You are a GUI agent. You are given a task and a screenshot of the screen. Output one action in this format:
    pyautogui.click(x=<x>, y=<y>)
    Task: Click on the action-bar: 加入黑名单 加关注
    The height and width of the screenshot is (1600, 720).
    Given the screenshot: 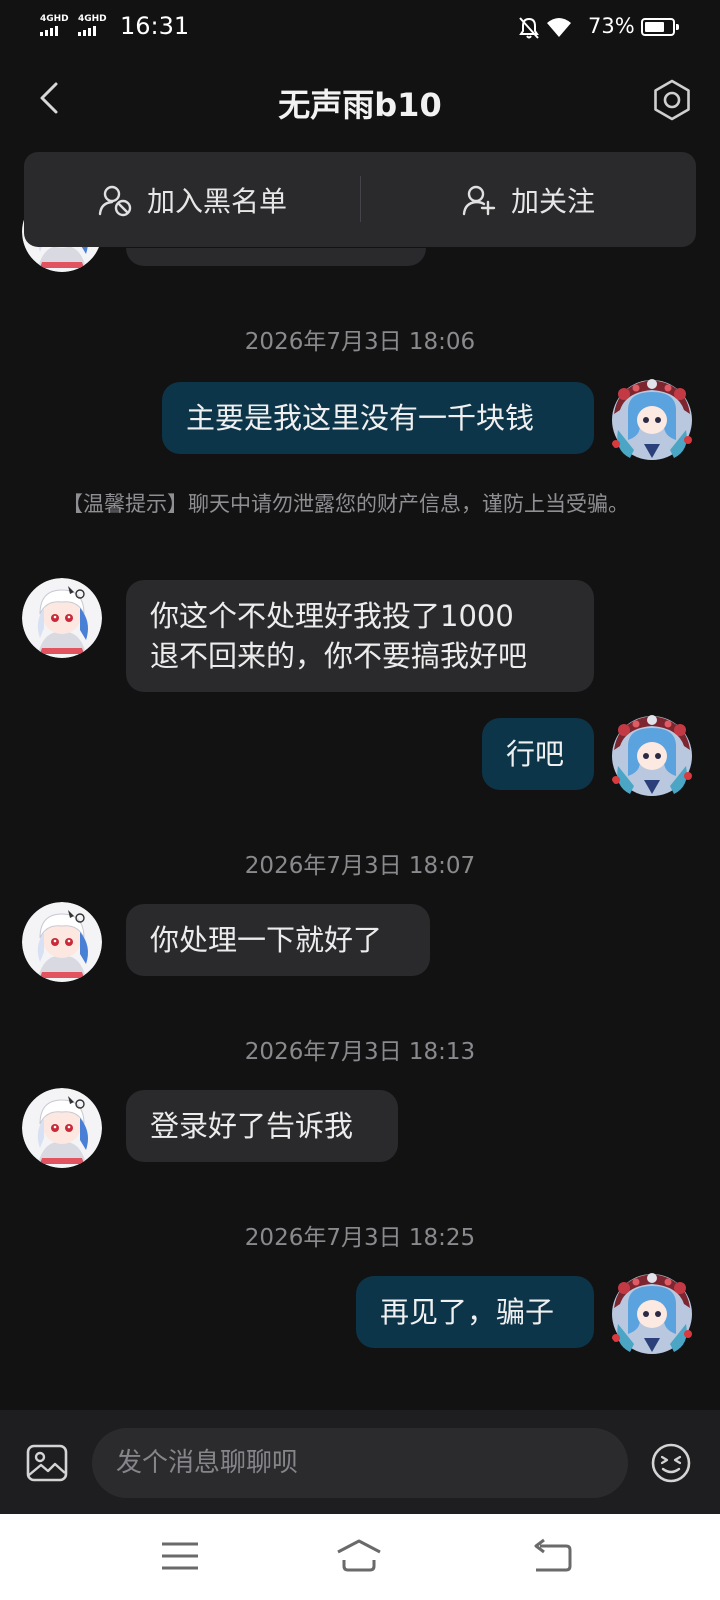 What is the action you would take?
    pyautogui.click(x=360, y=199)
    